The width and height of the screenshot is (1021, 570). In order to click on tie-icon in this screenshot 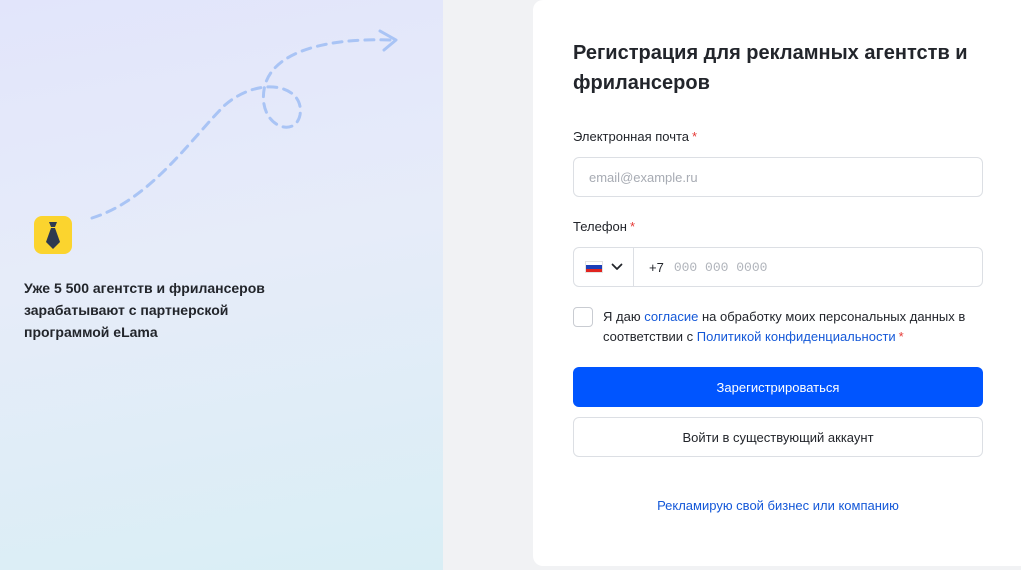, I will do `click(53, 235)`.